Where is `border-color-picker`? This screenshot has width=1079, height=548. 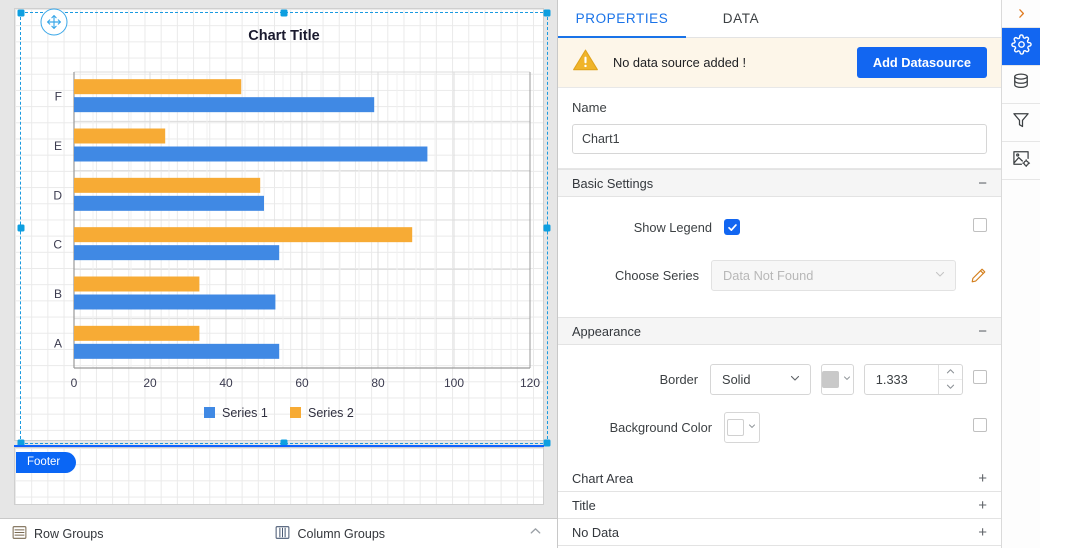
border-color-picker is located at coordinates (837, 379).